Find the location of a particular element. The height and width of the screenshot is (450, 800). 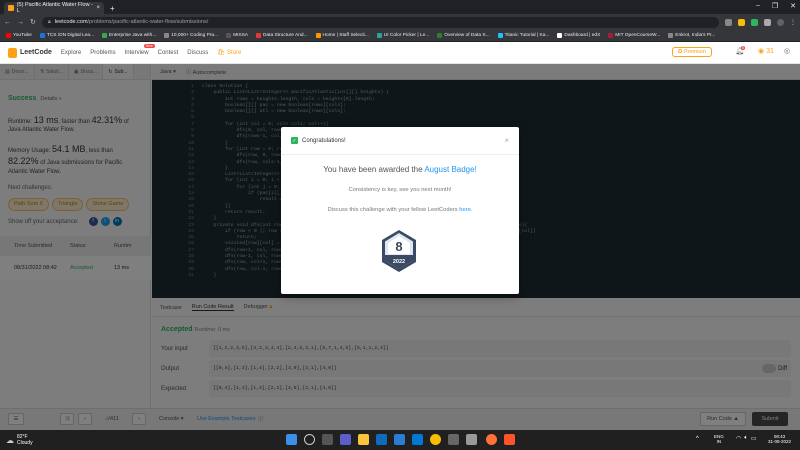

notification-bell-icon: 🔔︎5 is located at coordinates (741, 50).